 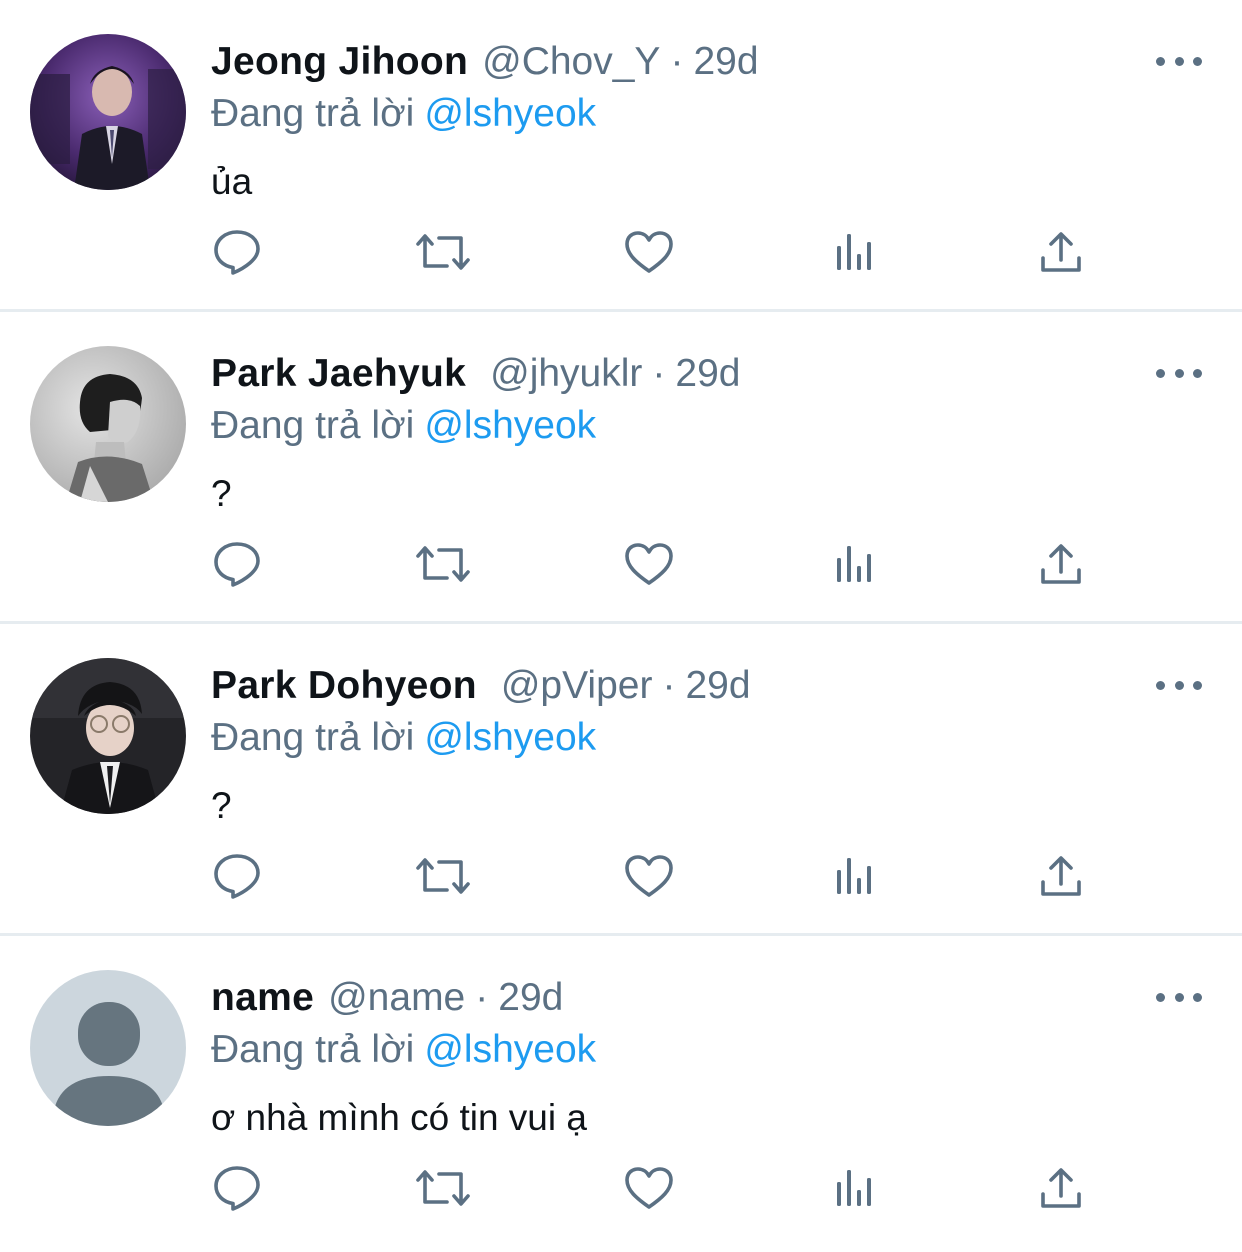 I want to click on user-handle: @name, so click(x=396, y=998).